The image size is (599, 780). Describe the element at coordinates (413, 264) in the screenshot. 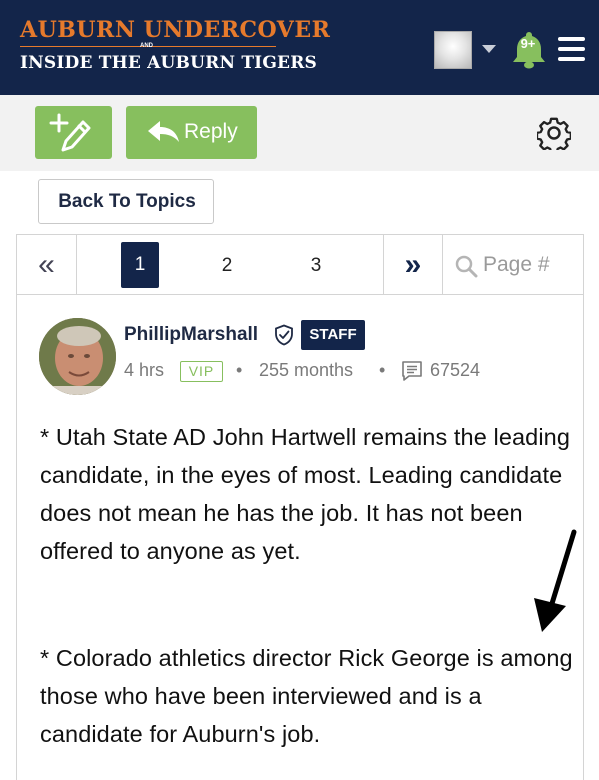

I see `last-page-button: »` at that location.